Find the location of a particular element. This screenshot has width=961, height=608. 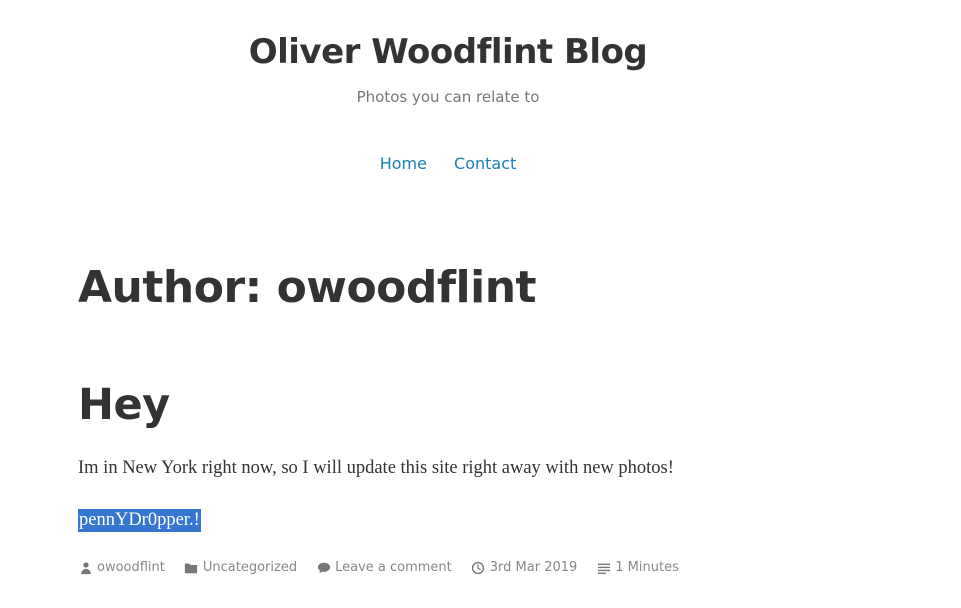

person-icon is located at coordinates (85, 567).